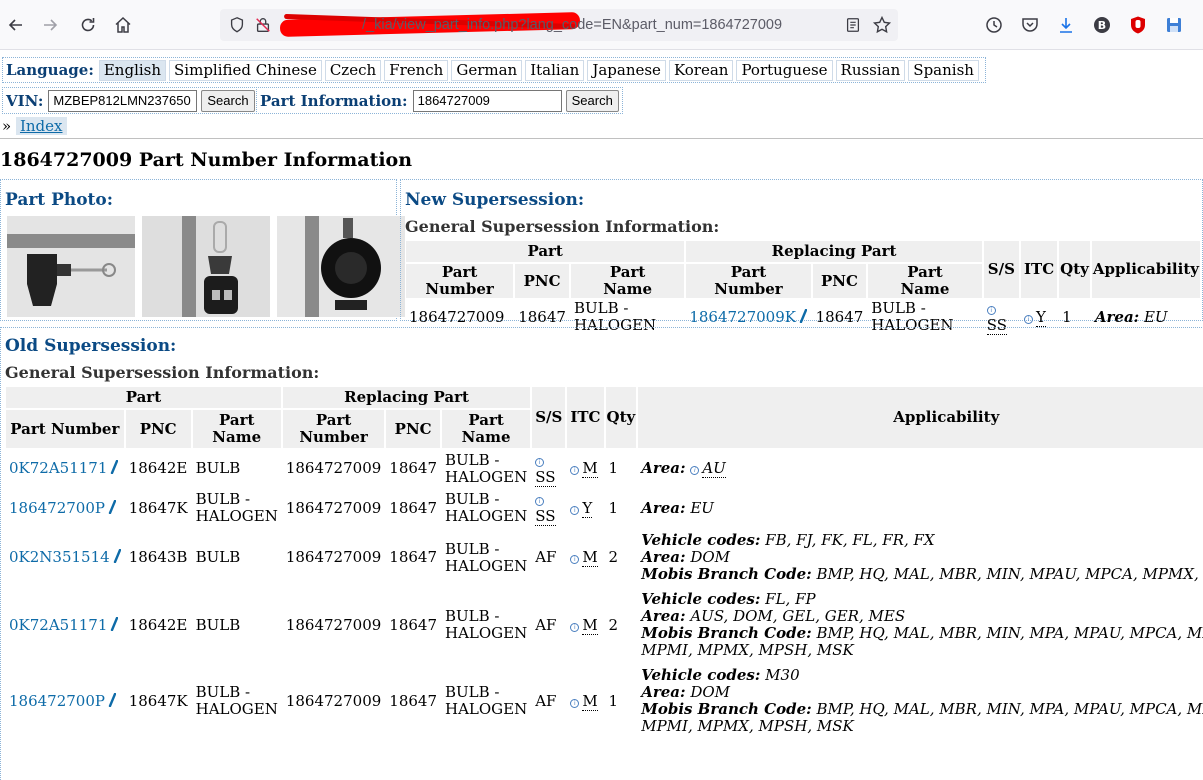 The height and width of the screenshot is (780, 1203). What do you see at coordinates (943, 70) in the screenshot?
I see `language-spanish: Spanish` at bounding box center [943, 70].